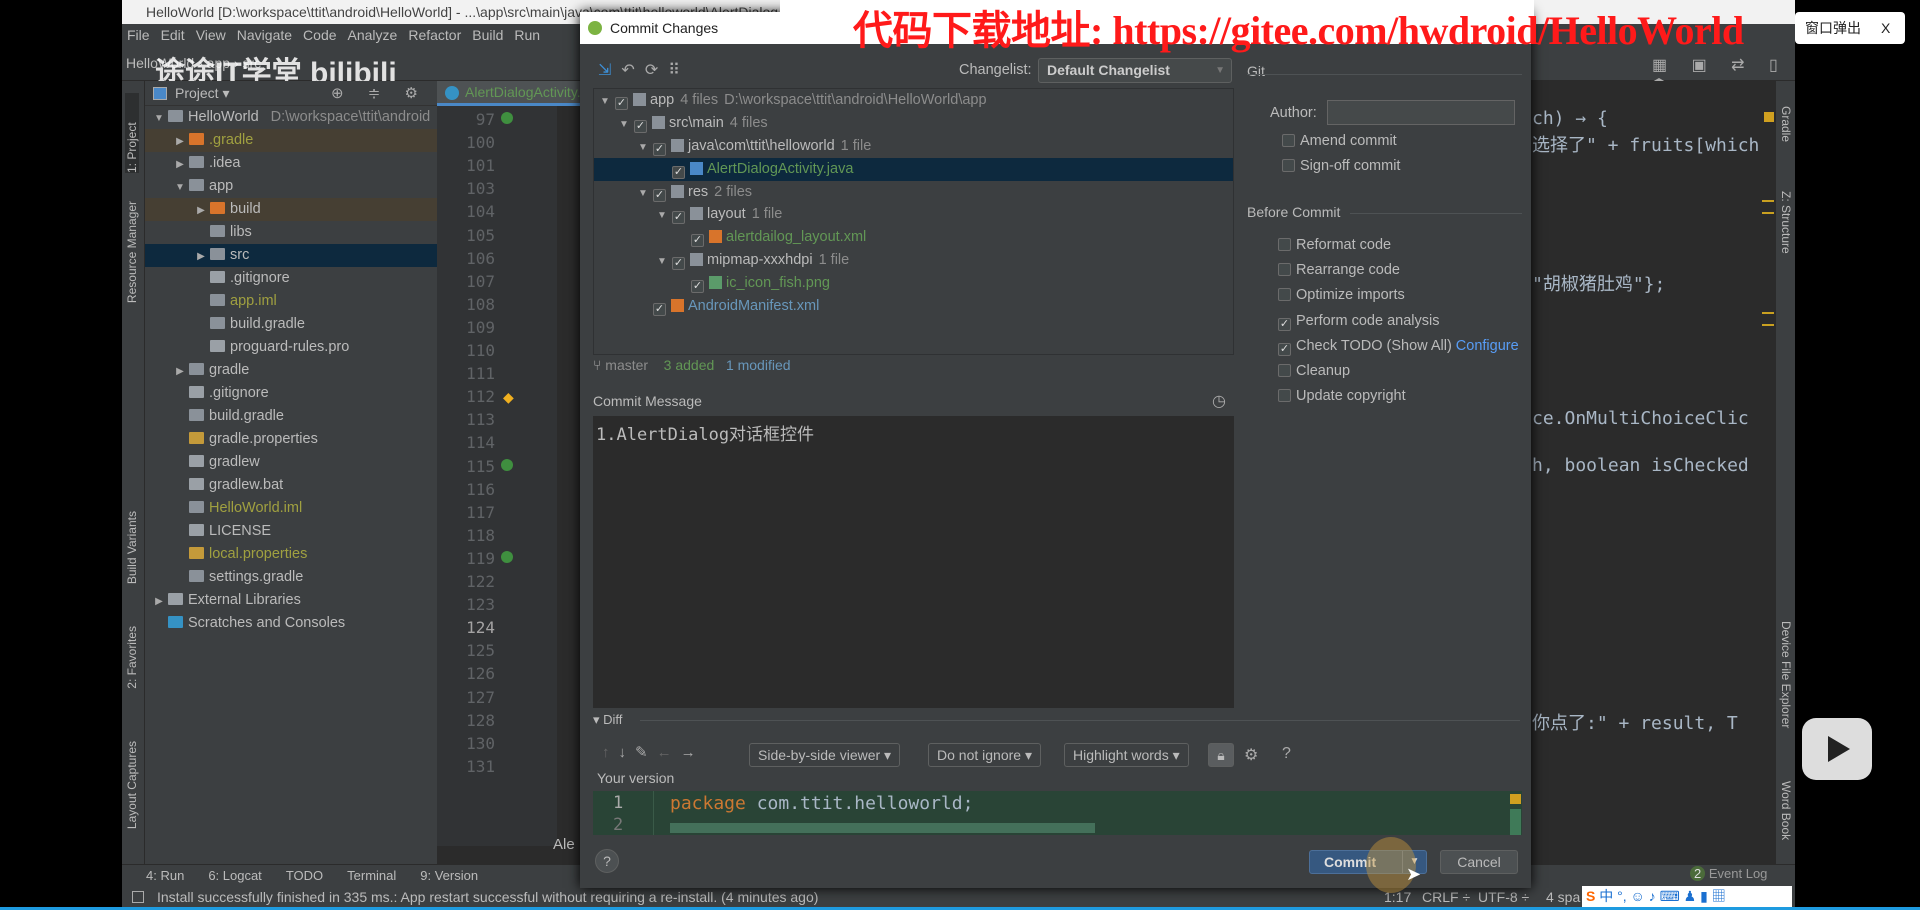  I want to click on change-tree-item: ▼ ✓ layout 1 file, so click(913, 214).